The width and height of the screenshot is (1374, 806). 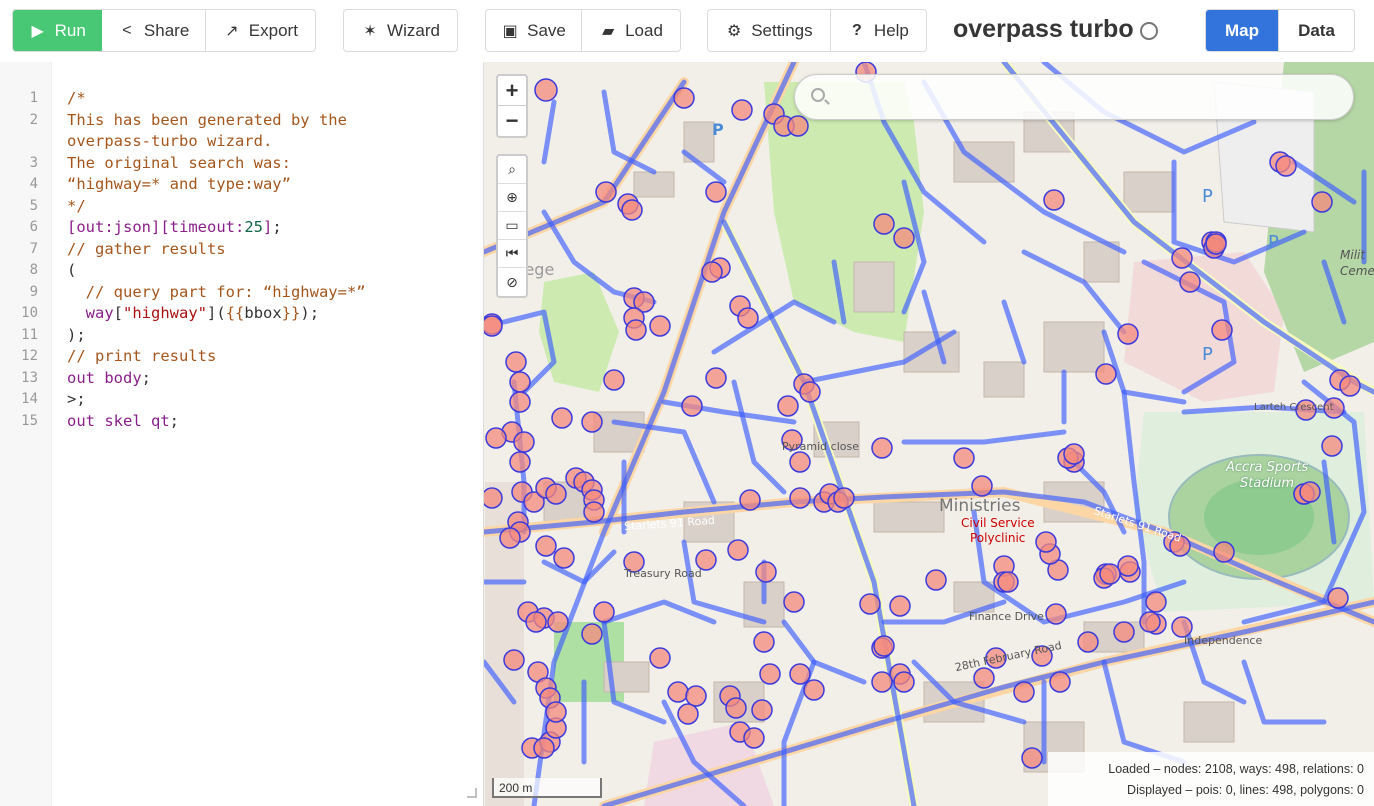 I want to click on map-label-place: Ceme, so click(x=1357, y=271).